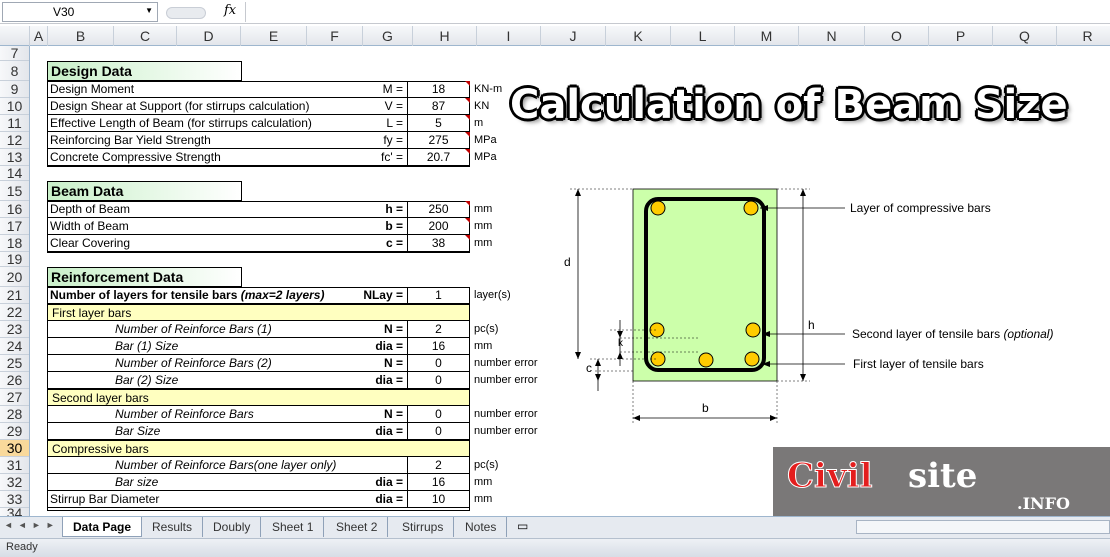 This screenshot has height=557, width=1110. Describe the element at coordinates (14, 157) in the screenshot. I see `row-header-13: 13` at that location.